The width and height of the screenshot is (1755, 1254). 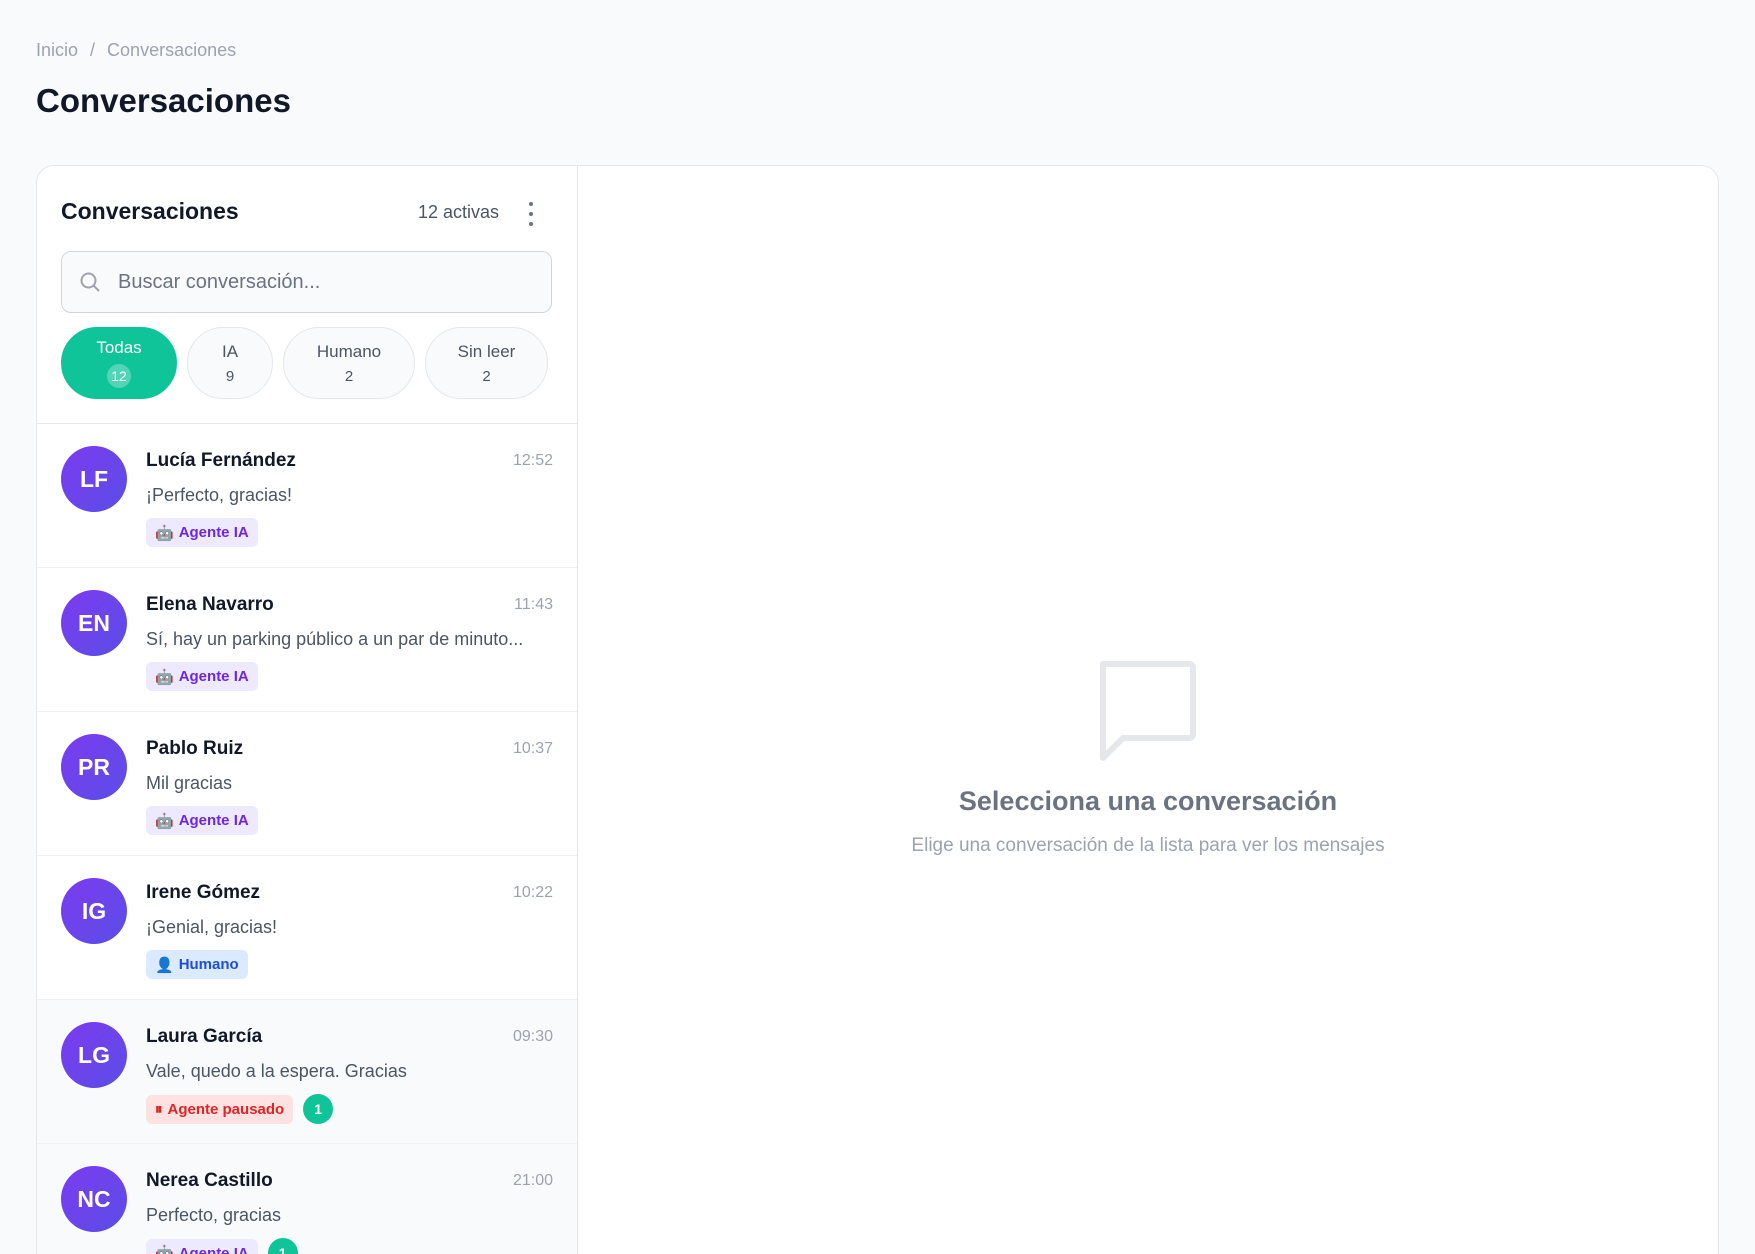 I want to click on filter-chip-ia: IA 9, so click(x=230, y=363).